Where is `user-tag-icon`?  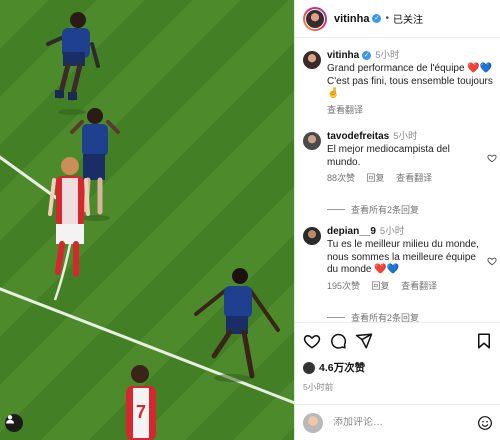 user-tag-icon is located at coordinates (14, 423).